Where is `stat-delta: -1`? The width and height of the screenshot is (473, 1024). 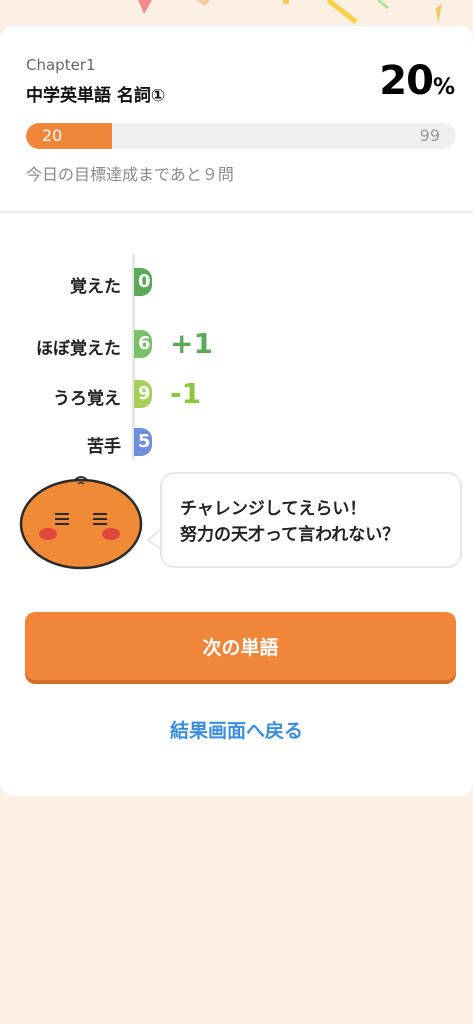
stat-delta: -1 is located at coordinates (186, 393).